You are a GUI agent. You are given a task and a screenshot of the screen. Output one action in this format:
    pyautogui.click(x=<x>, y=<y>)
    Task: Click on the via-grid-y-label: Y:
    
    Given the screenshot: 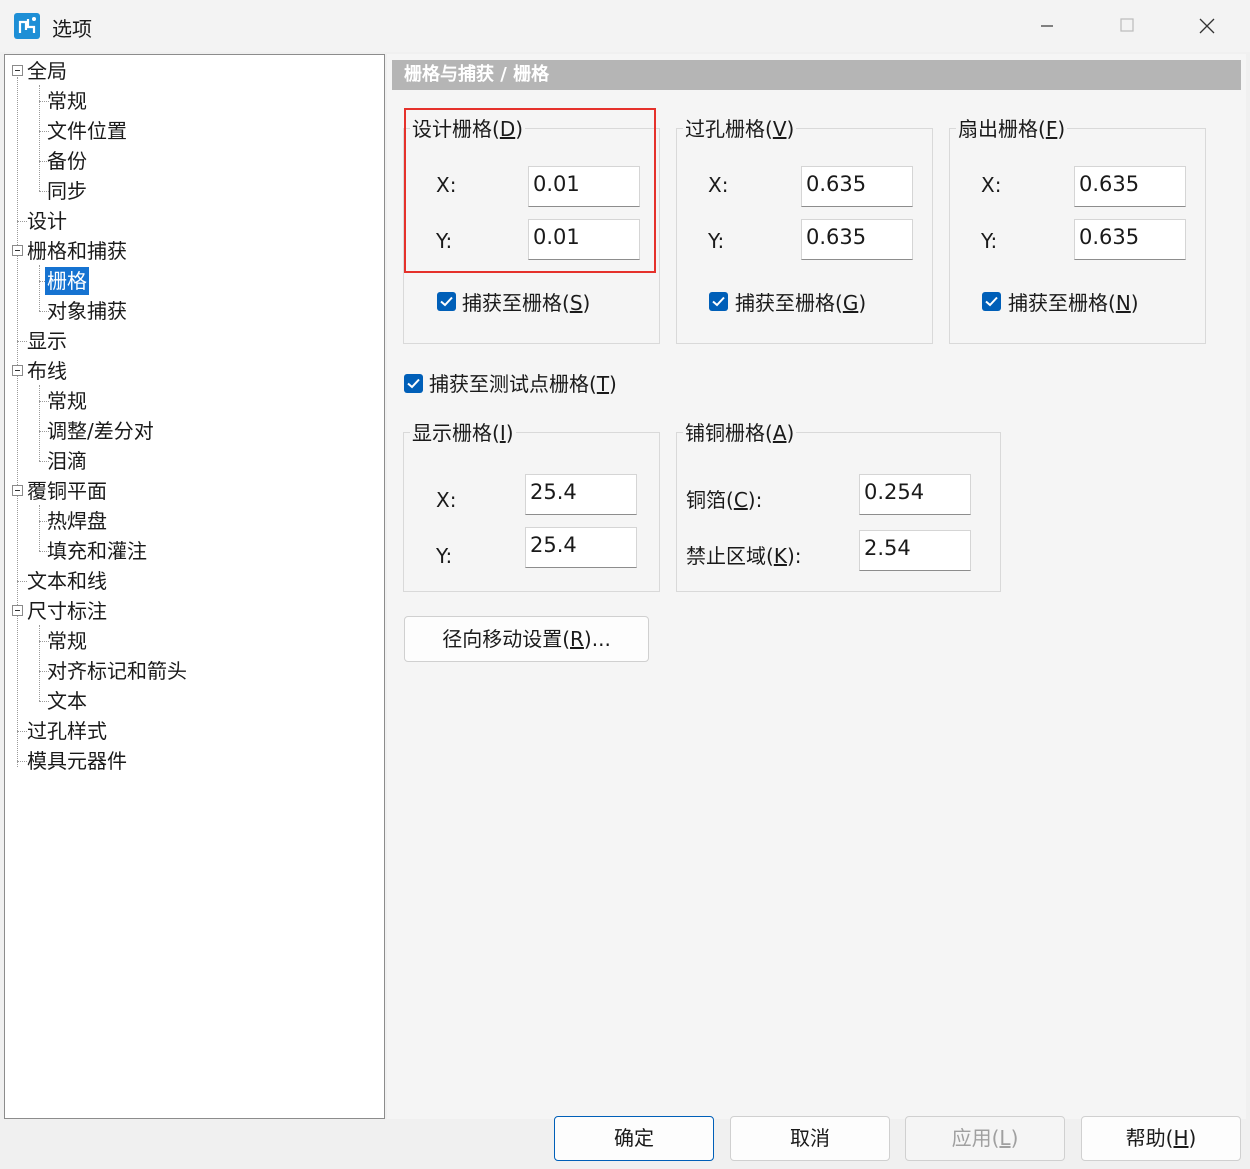 What is the action you would take?
    pyautogui.click(x=716, y=241)
    